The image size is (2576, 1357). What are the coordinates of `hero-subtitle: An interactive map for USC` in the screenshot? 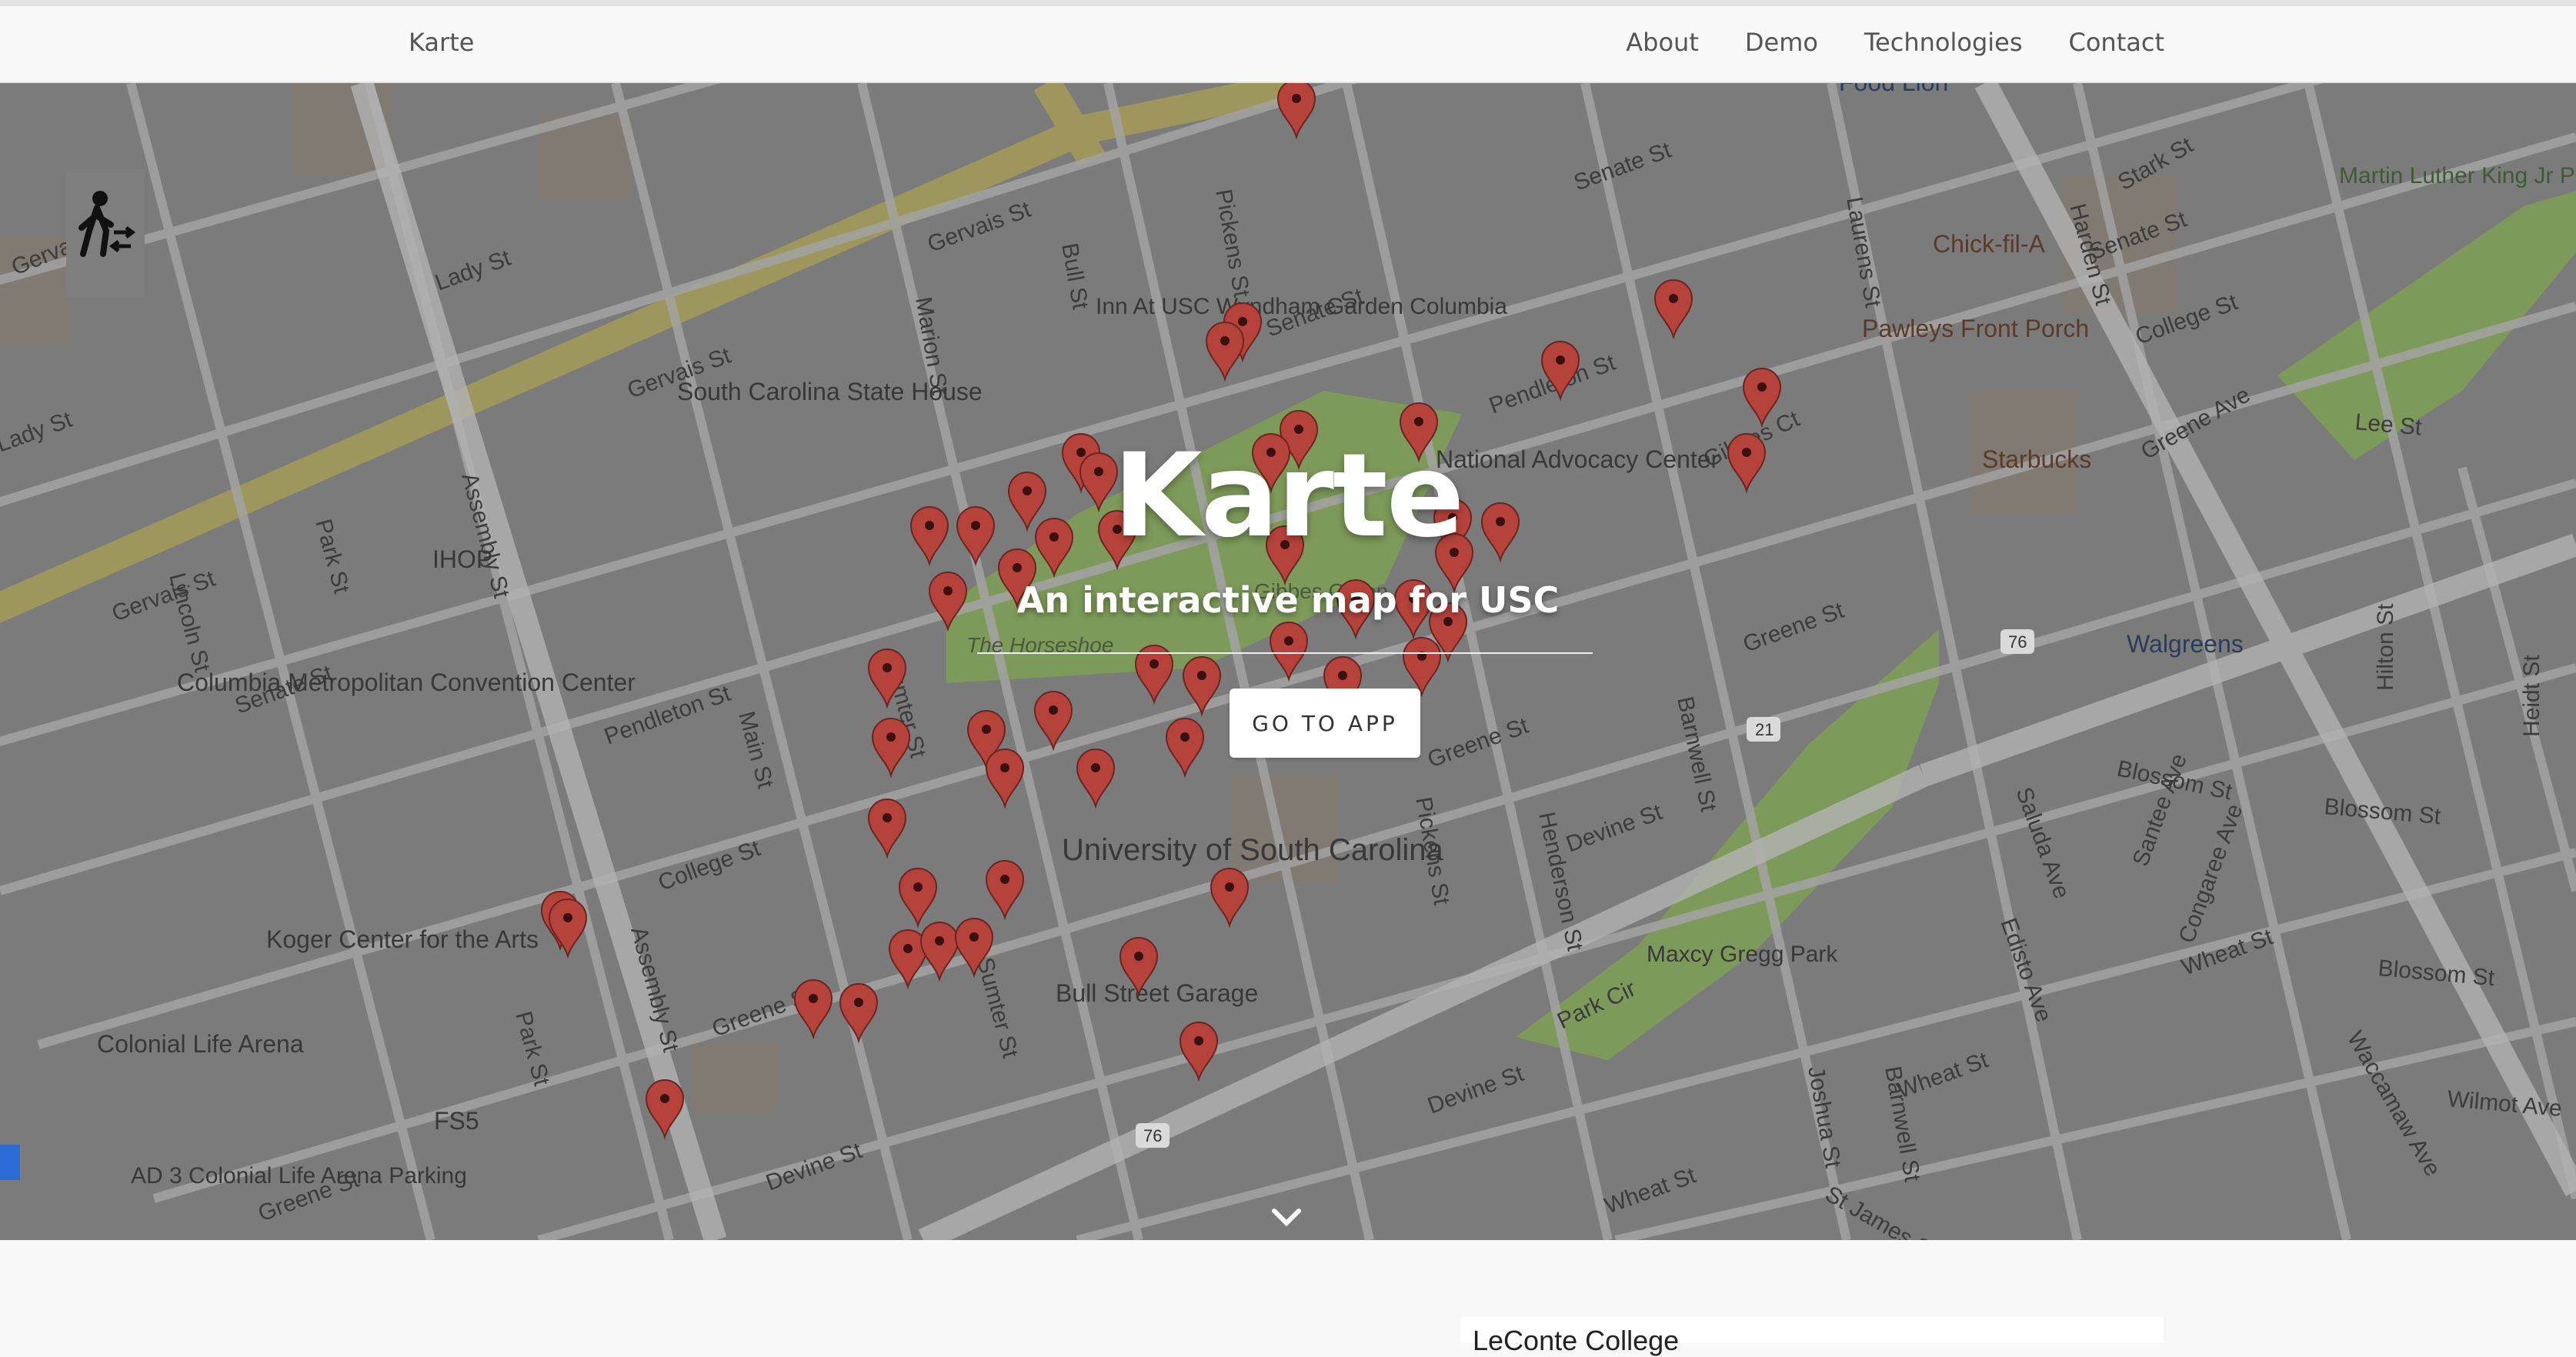 It's located at (1288, 600).